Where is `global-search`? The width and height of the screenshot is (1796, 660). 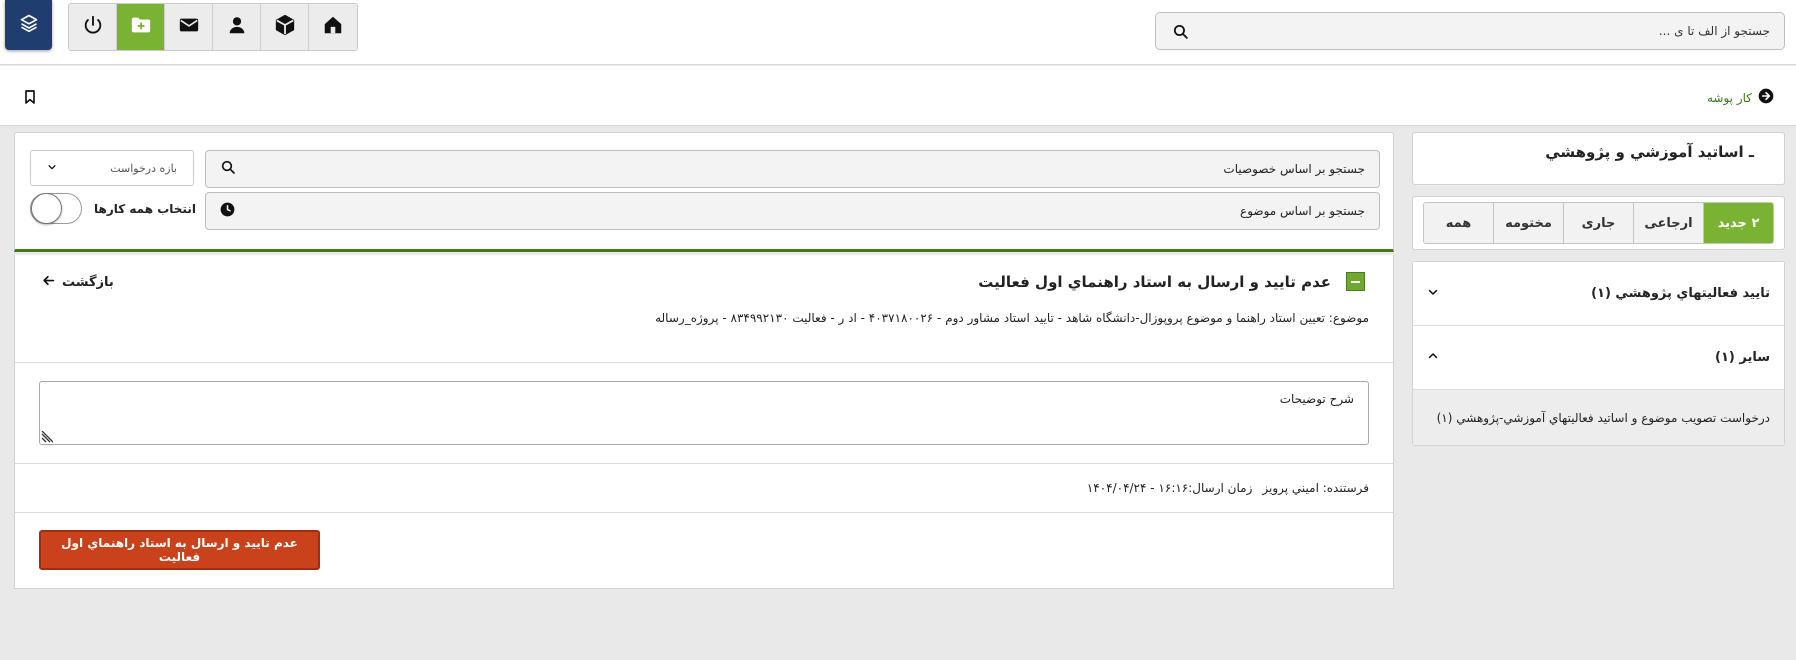 global-search is located at coordinates (1470, 31).